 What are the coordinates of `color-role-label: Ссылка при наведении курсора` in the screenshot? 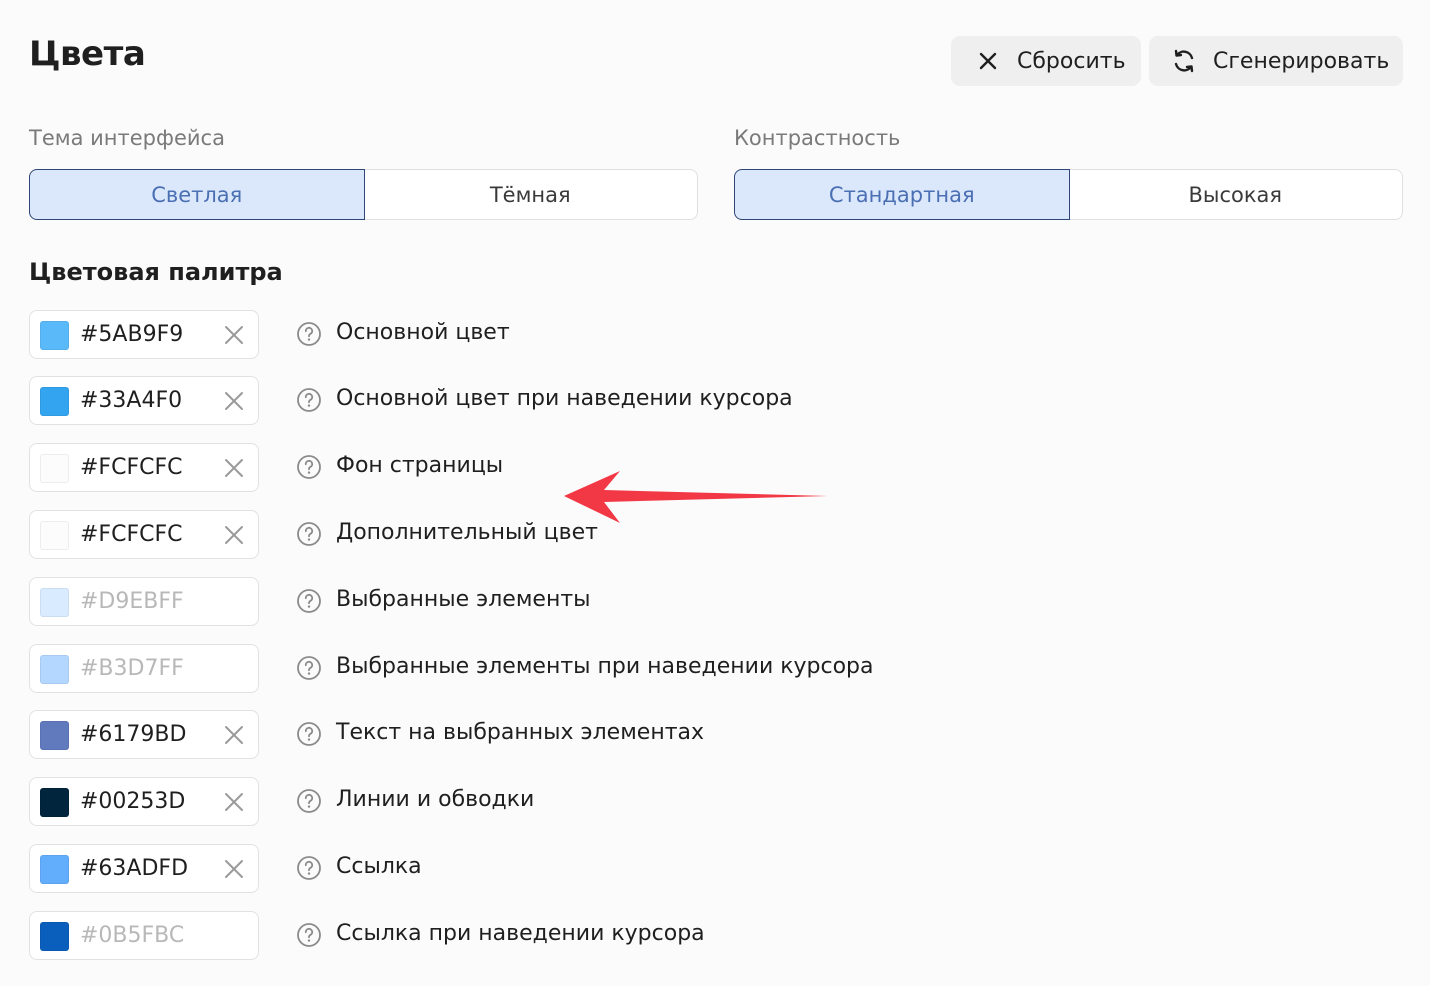 It's located at (520, 933).